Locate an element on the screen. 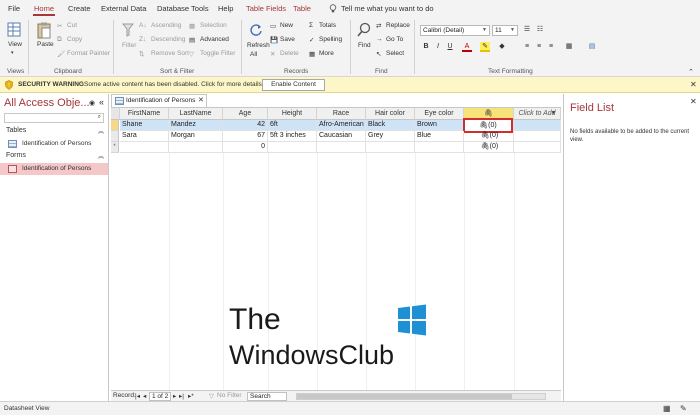 Image resolution: width=700 pixels, height=415 pixels. nav-item-table: Identification of Persons is located at coordinates (54, 144).